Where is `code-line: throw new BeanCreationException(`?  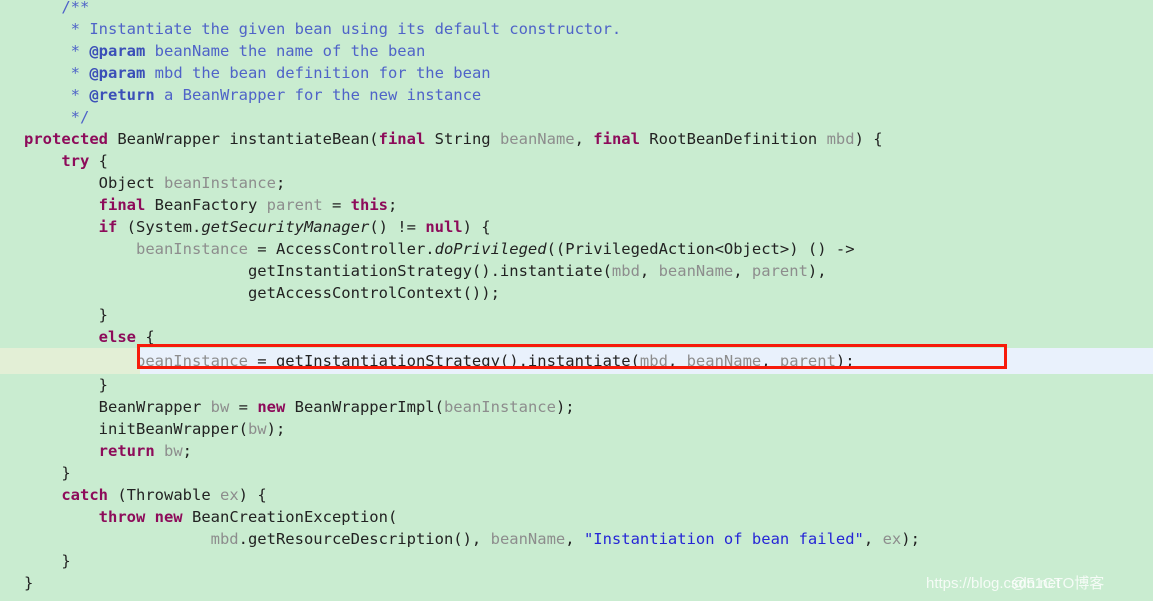 code-line: throw new BeanCreationException( is located at coordinates (576, 517).